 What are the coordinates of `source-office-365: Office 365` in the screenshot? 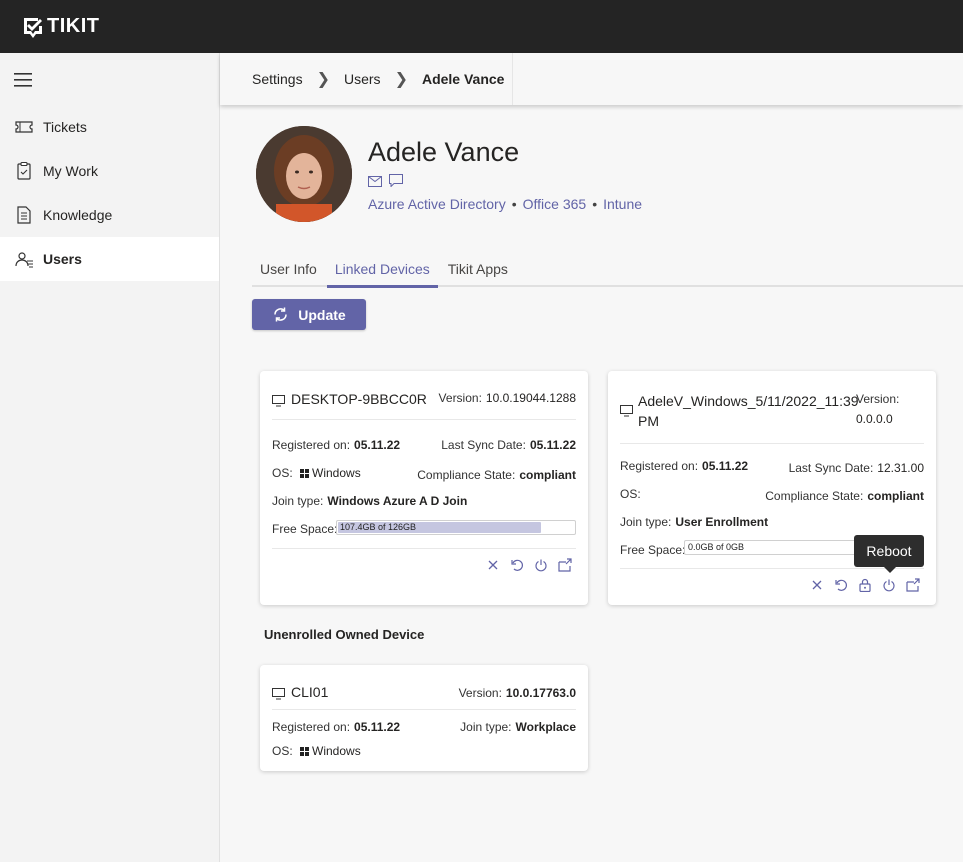 It's located at (555, 204).